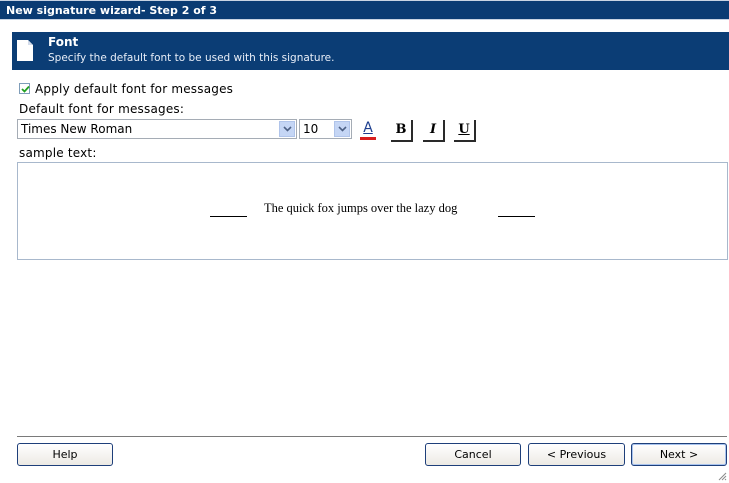  What do you see at coordinates (157, 129) in the screenshot?
I see `font-name-select: Times New Roman` at bounding box center [157, 129].